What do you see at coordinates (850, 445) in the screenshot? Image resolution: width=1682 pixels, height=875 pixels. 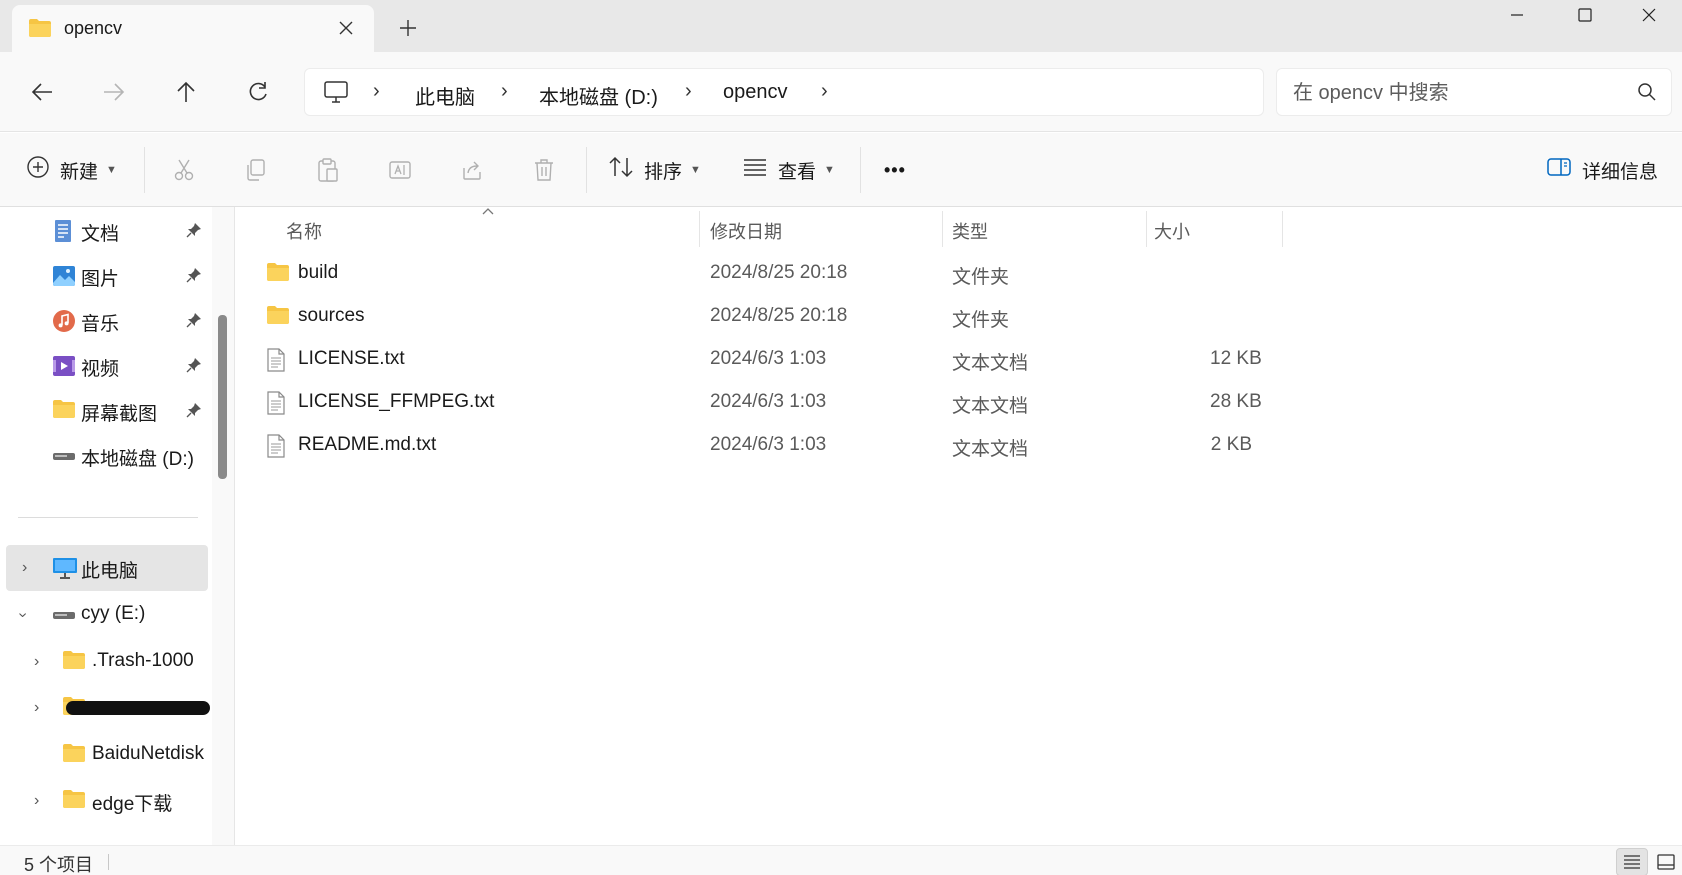 I see `table-row: README.md.txt 2024/6/3 1:03 文本文档 2 KB` at bounding box center [850, 445].